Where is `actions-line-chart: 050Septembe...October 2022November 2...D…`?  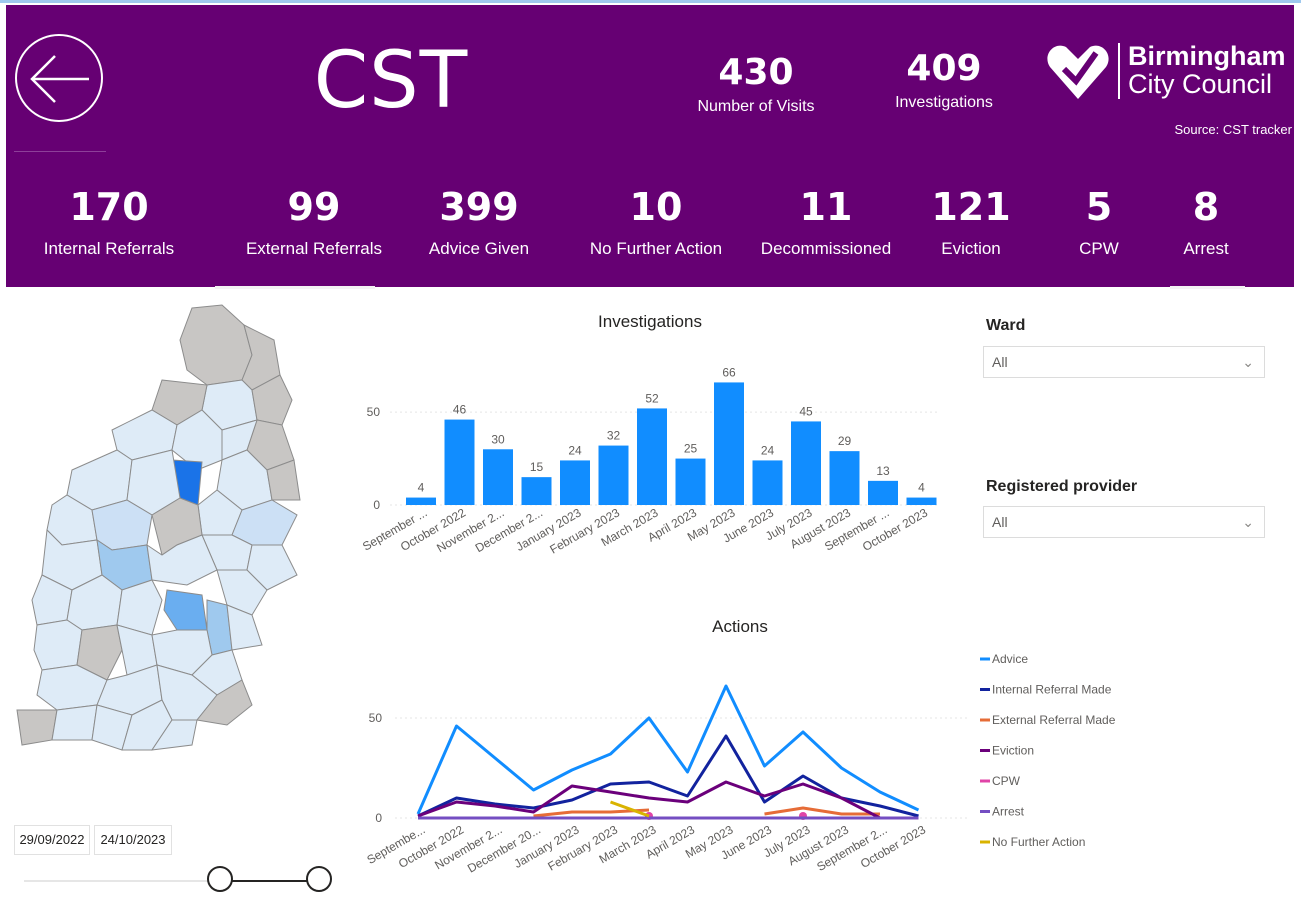
actions-line-chart: 050Septembe...October 2022November 2...D… is located at coordinates (740, 764).